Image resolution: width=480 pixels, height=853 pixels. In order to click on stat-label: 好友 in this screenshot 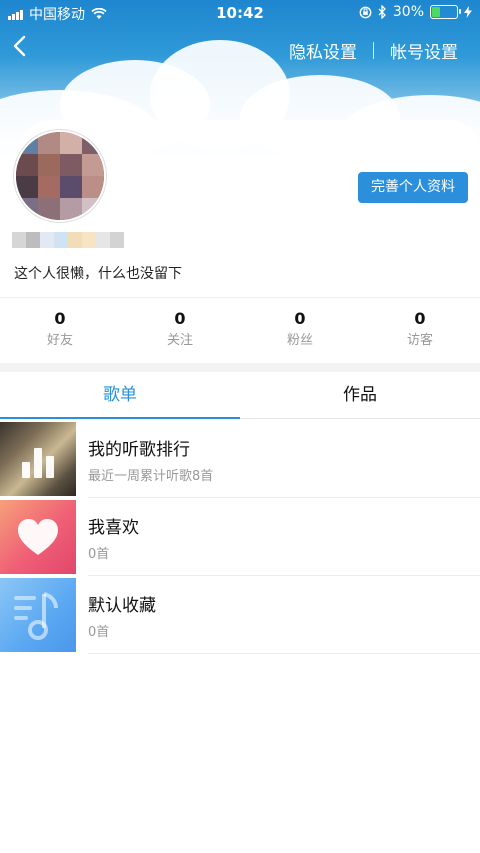, I will do `click(59, 340)`.